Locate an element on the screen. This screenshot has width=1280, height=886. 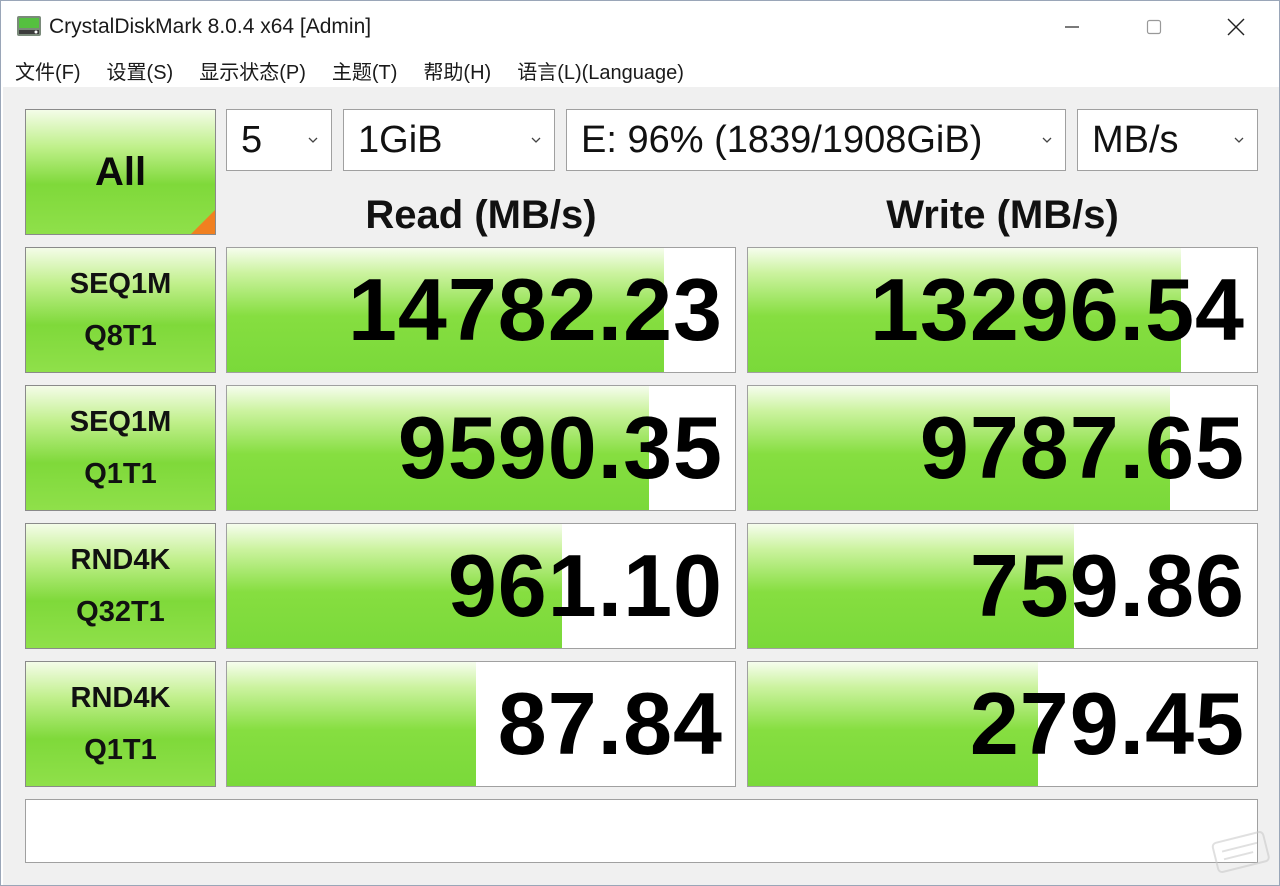
title-bar: CrystalDiskMark 8.0.4 x64 [Admin] is located at coordinates (640, 27).